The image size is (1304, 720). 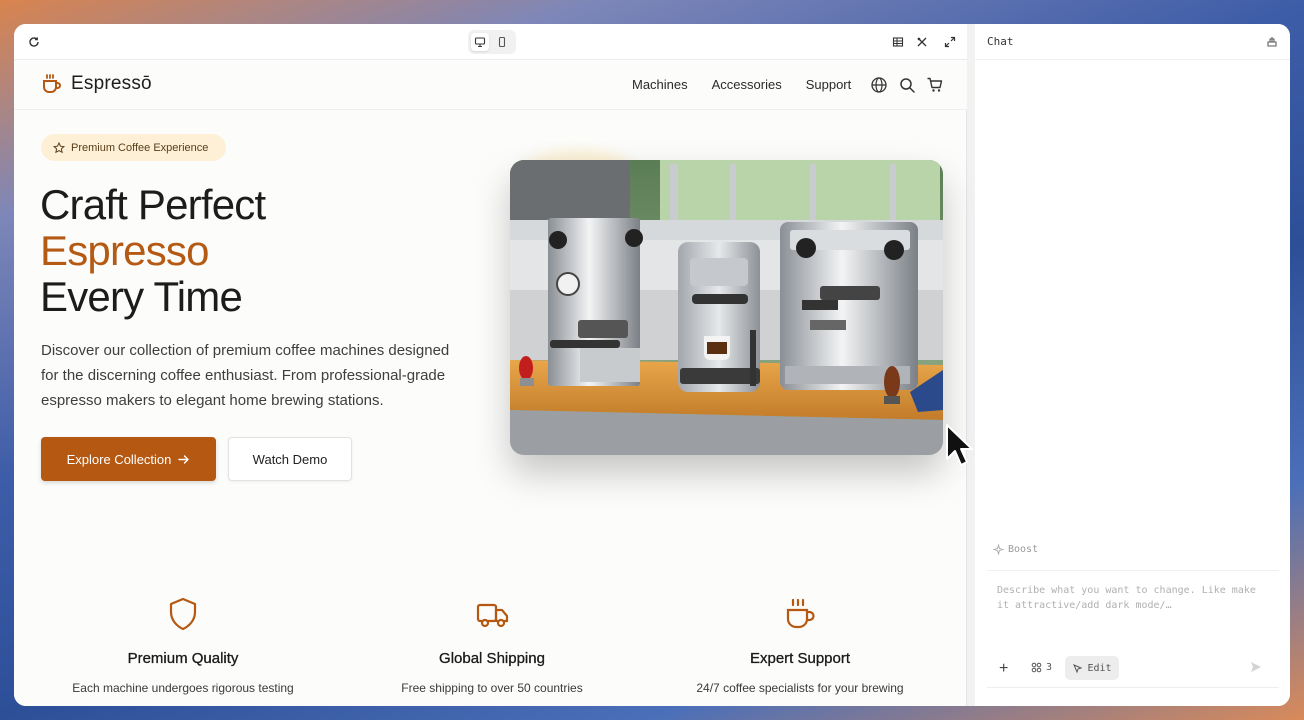 What do you see at coordinates (59, 147) in the screenshot?
I see `star-icon` at bounding box center [59, 147].